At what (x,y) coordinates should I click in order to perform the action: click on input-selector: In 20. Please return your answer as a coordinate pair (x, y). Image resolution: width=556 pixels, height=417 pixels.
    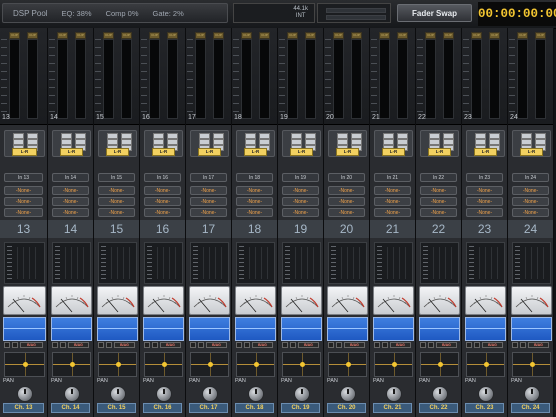
    Looking at the image, I should click on (346, 177).